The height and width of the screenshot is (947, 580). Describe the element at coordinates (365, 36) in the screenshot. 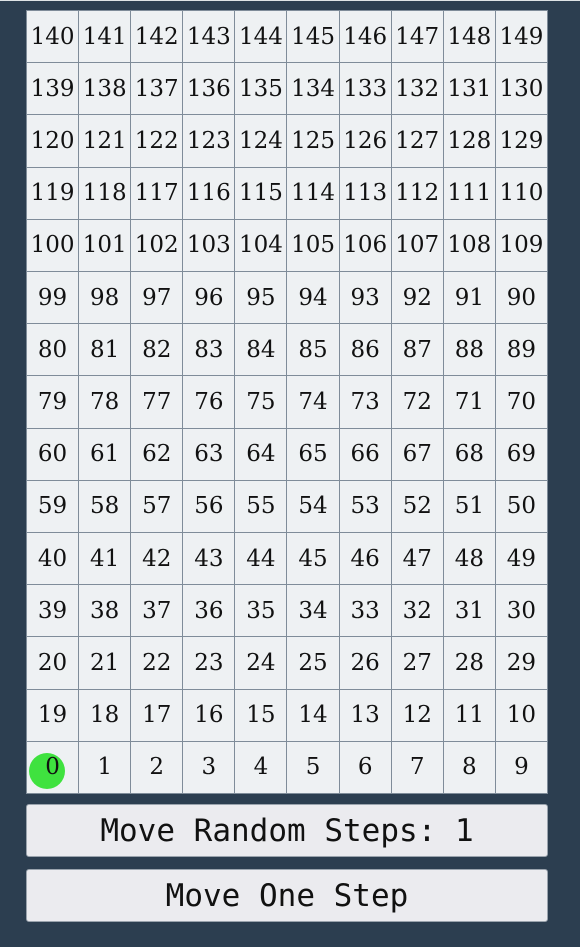

I see `cell-number: 146` at that location.